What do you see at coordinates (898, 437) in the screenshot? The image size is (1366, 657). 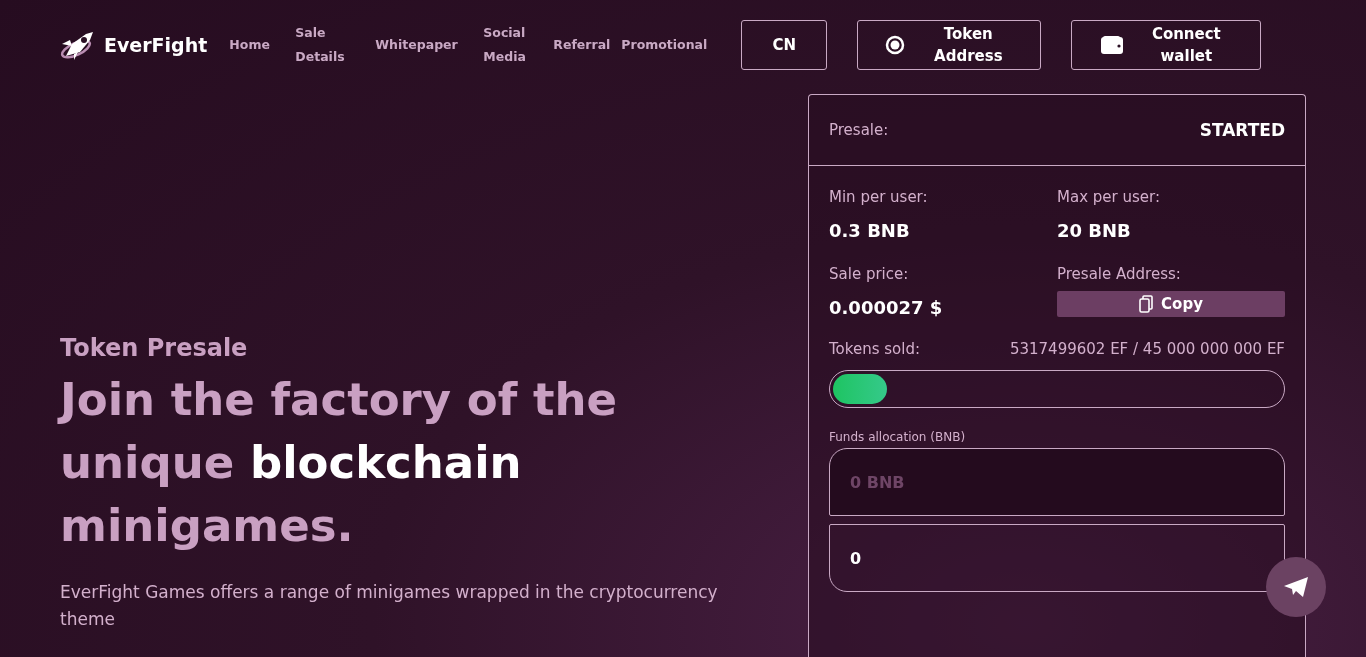 I see `funds-label: Funds allocation (BNB)` at bounding box center [898, 437].